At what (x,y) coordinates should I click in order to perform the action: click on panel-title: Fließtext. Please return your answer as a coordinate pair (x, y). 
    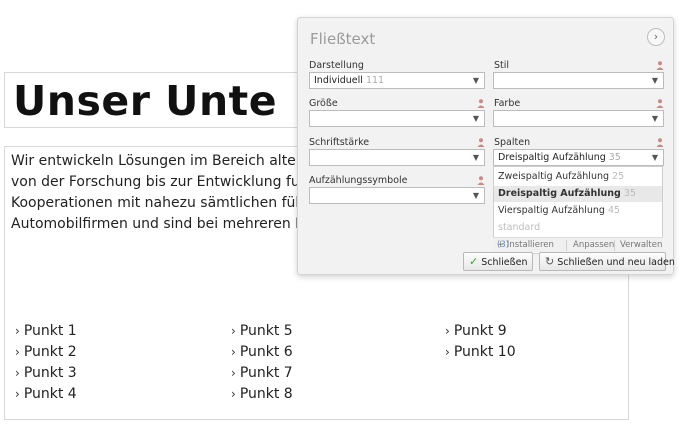
    Looking at the image, I should click on (343, 39).